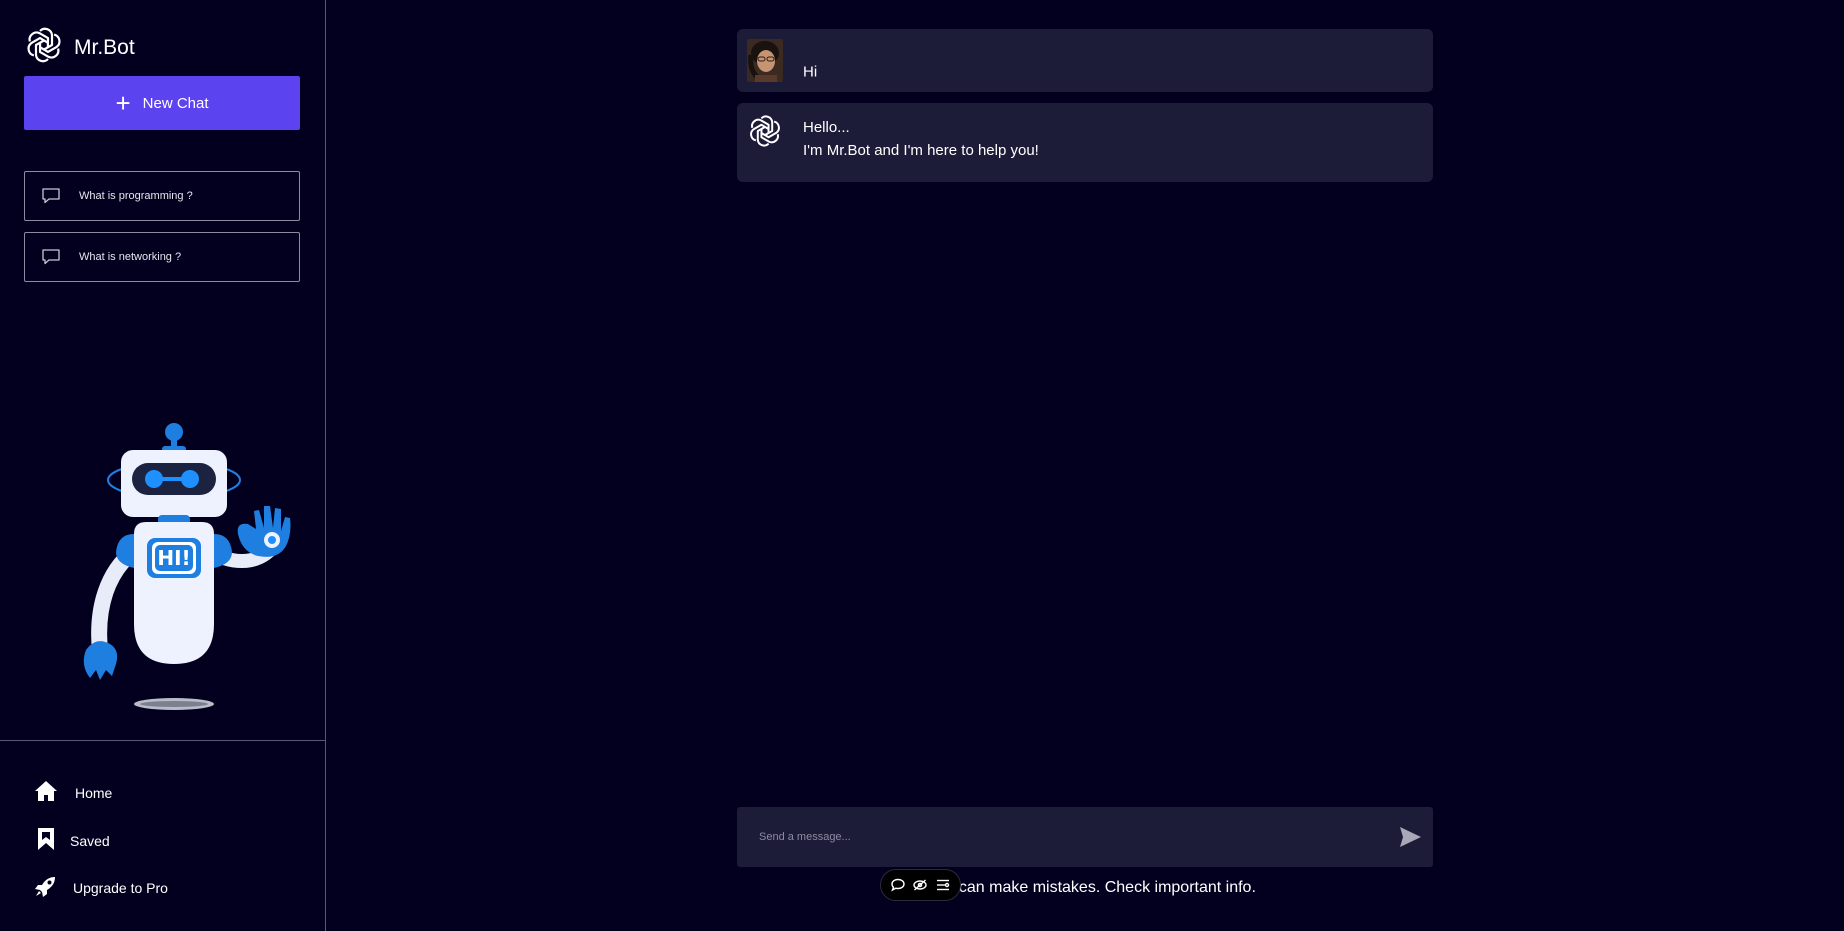  What do you see at coordinates (898, 885) in the screenshot?
I see `comment-icon` at bounding box center [898, 885].